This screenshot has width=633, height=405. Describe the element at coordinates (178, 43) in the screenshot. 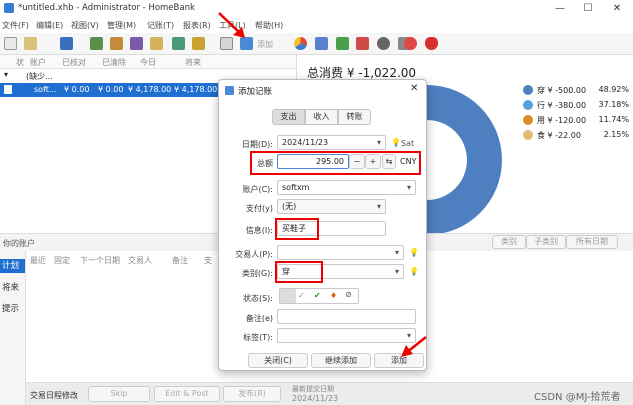

I see `budget-icon` at that location.